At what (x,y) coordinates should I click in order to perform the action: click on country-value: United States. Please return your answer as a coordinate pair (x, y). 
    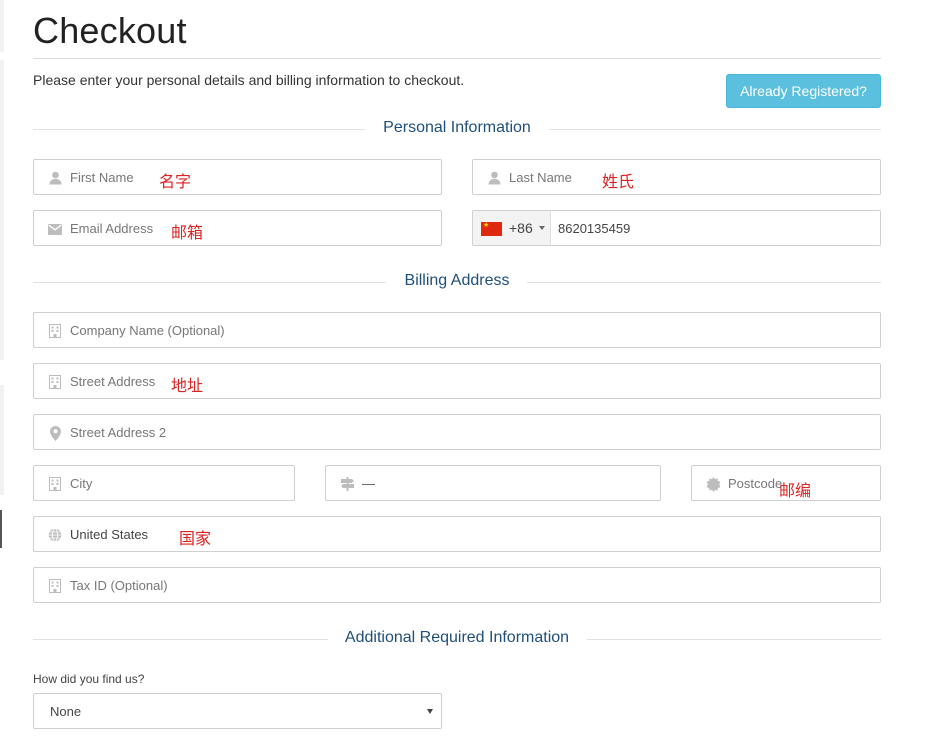
    Looking at the image, I should click on (109, 534).